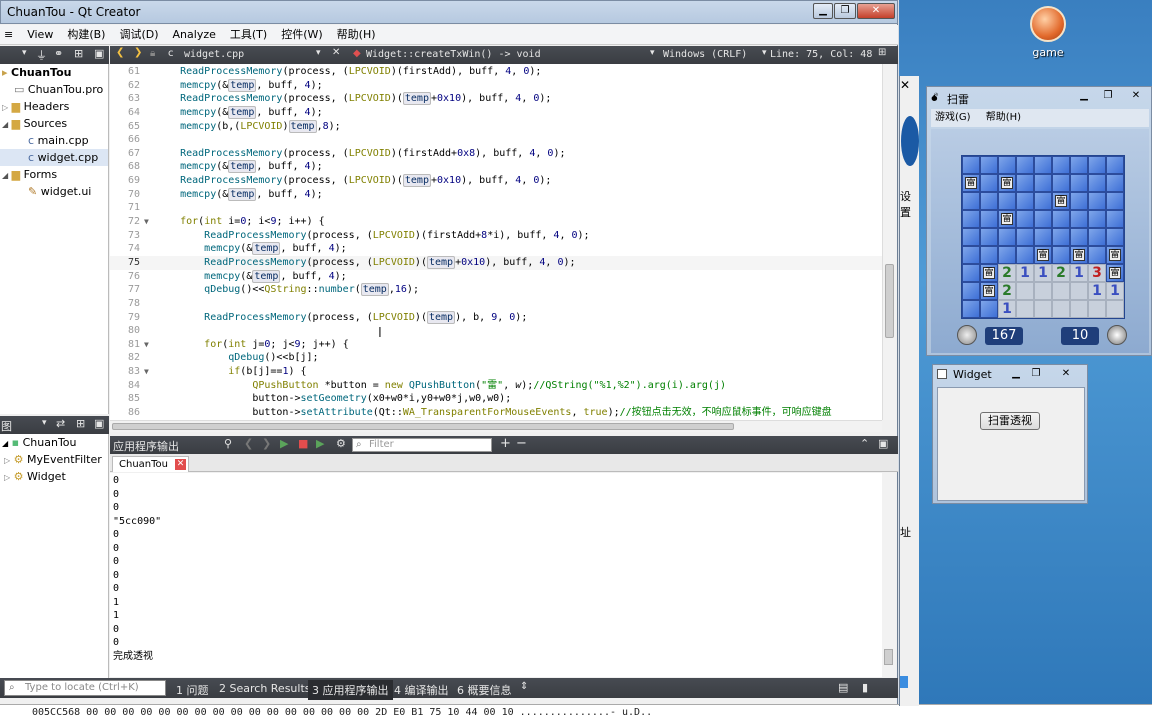 This screenshot has width=1152, height=720. What do you see at coordinates (521, 443) in the screenshot?
I see `remove-icon: −` at bounding box center [521, 443].